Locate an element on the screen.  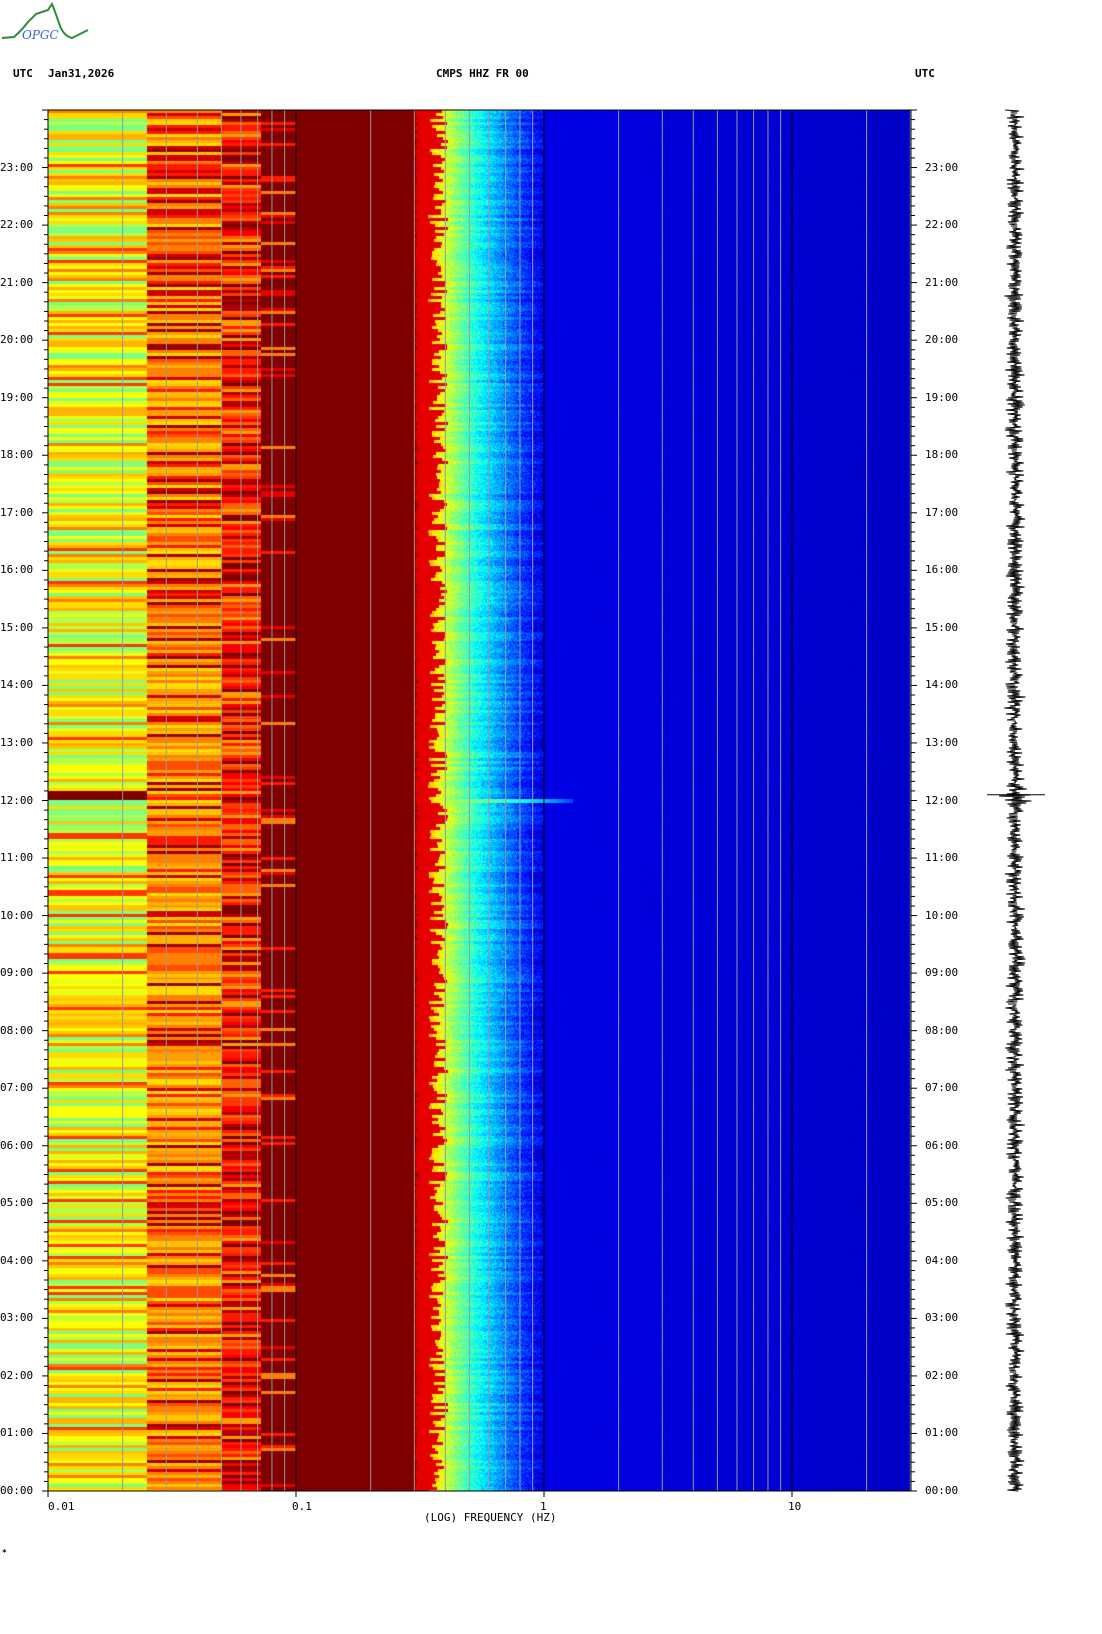
y-tick-label-right: 05:00 is located at coordinates (942, 1203).